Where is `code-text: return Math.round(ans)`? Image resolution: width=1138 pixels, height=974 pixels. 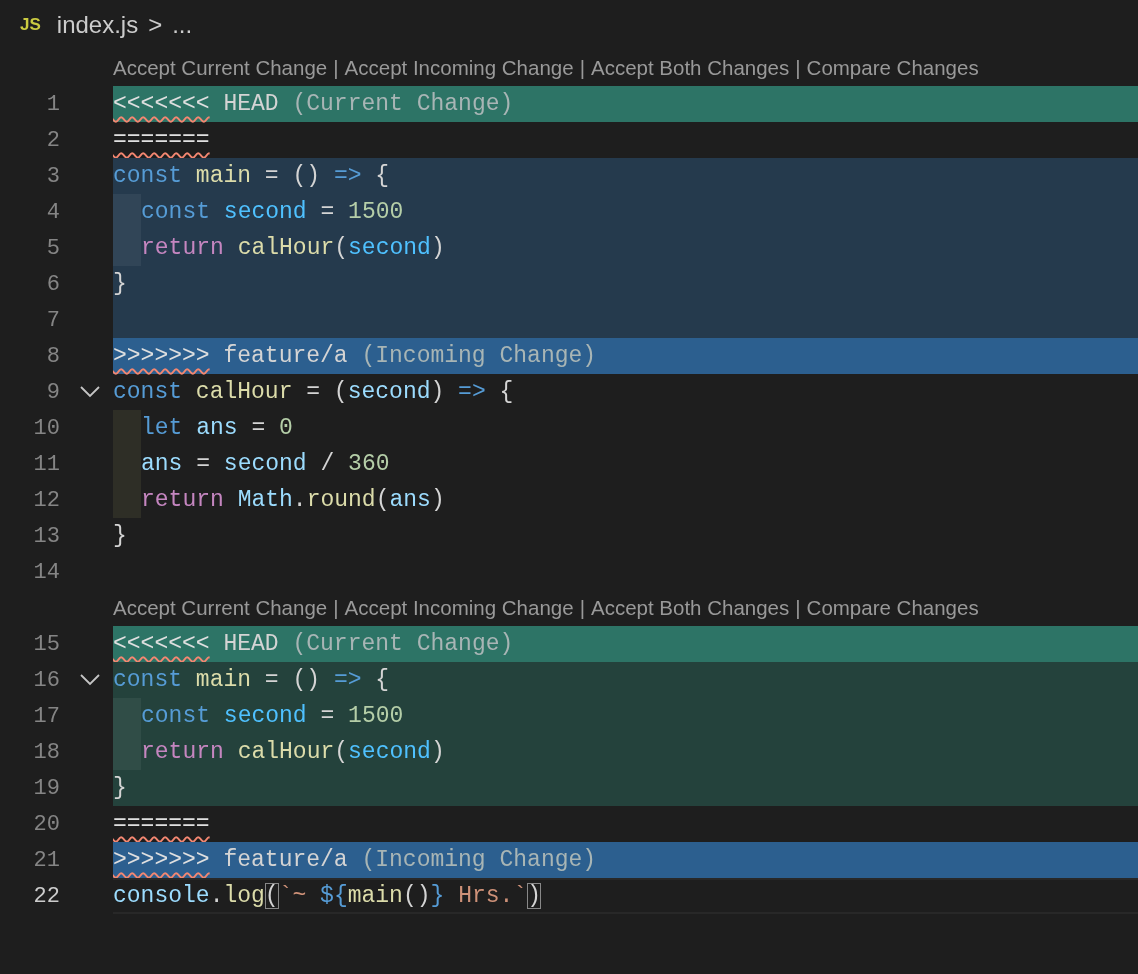 code-text: return Math.round(ans) is located at coordinates (293, 500).